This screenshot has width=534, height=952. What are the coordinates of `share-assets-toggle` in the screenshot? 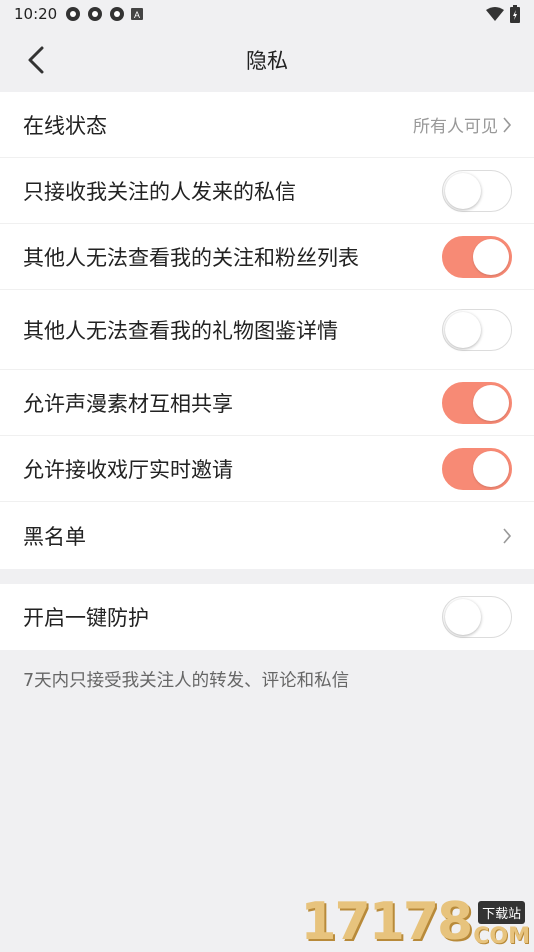 It's located at (477, 402).